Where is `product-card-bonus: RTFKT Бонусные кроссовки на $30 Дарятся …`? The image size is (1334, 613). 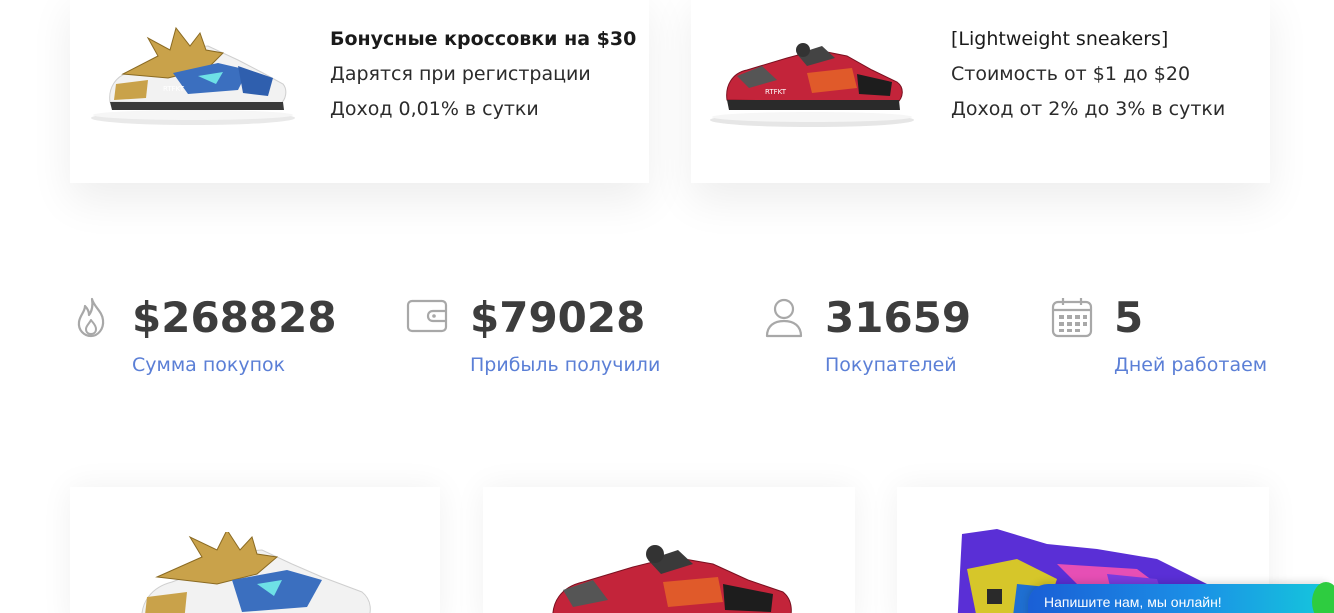
product-card-bonus: RTFKT Бонусные кроссовки на $30 Дарятся … is located at coordinates (359, 91).